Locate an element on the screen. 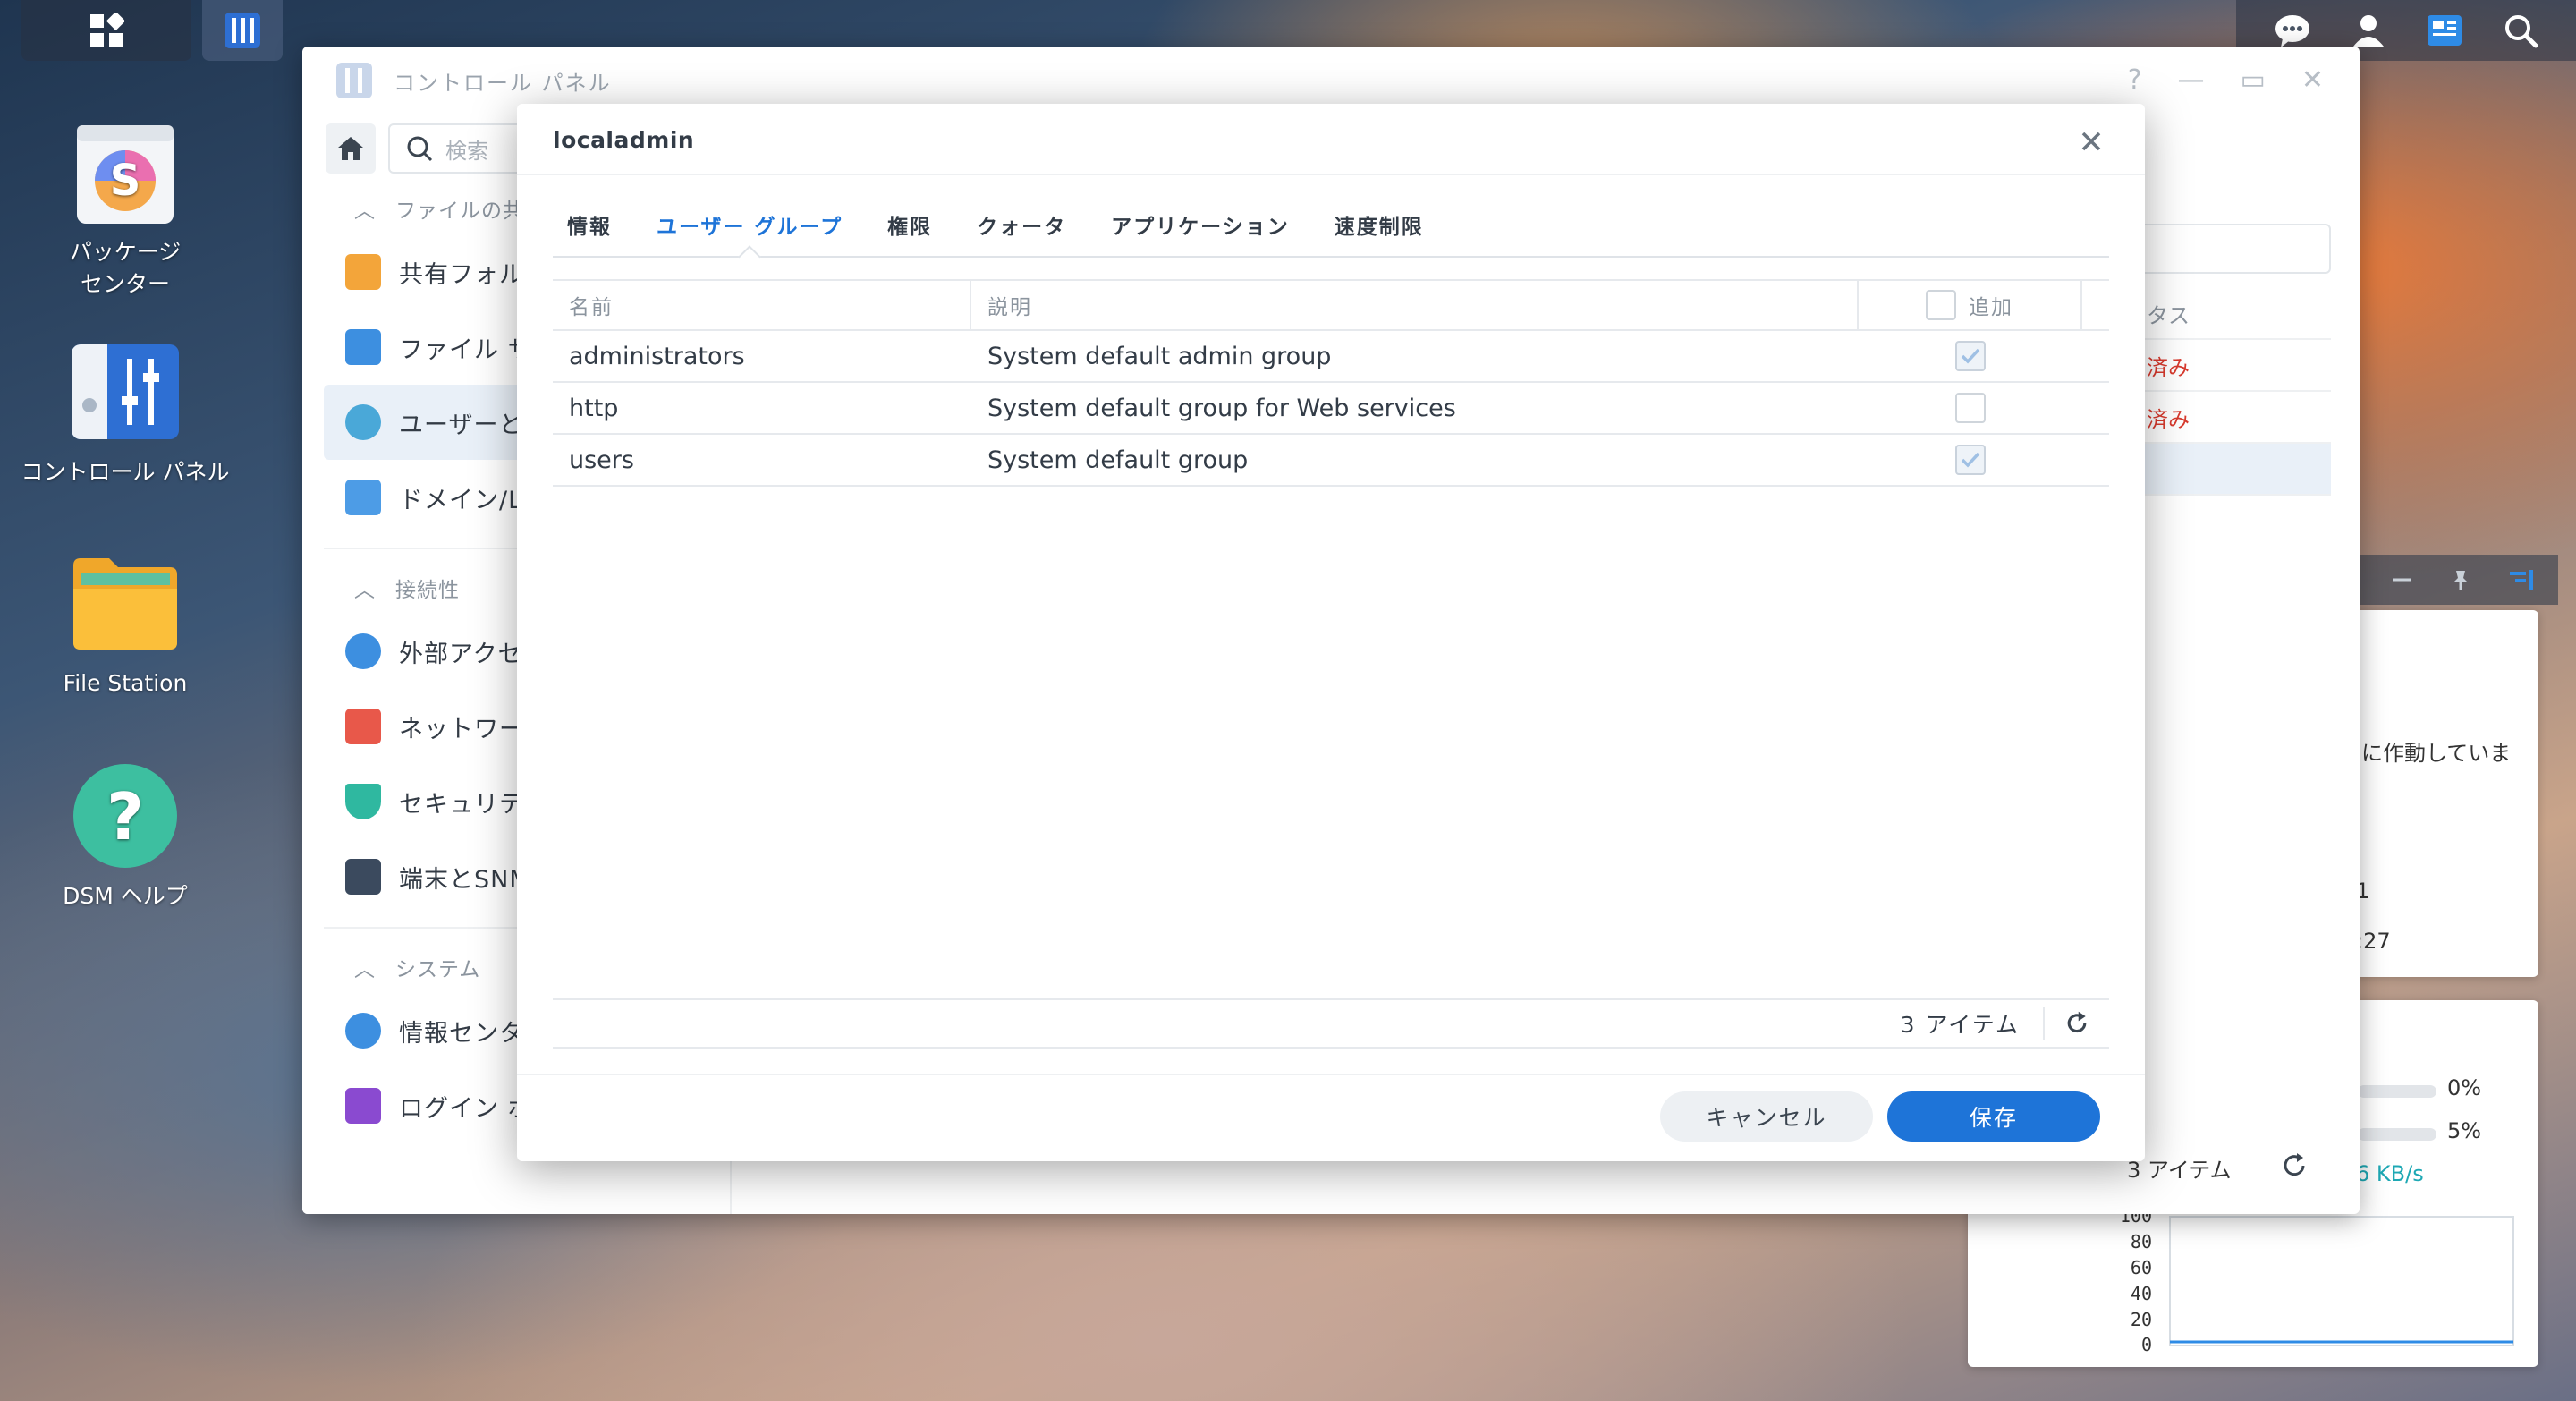 This screenshot has width=2576, height=1401. maximize-icon: ▭ is located at coordinates (2253, 80).